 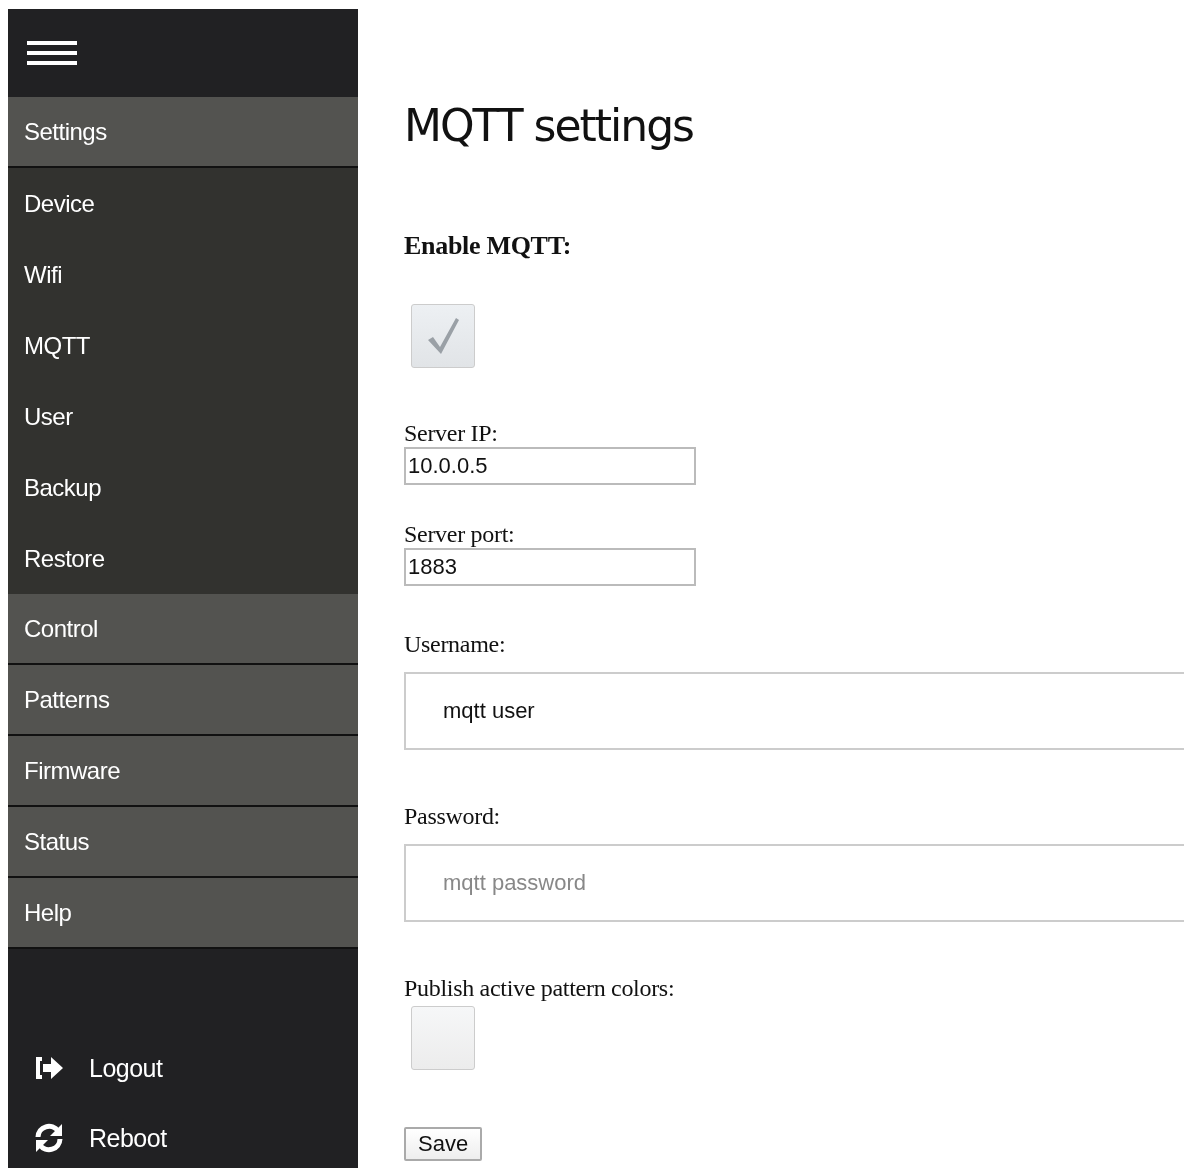 I want to click on menu-link: Logout, so click(x=126, y=1068).